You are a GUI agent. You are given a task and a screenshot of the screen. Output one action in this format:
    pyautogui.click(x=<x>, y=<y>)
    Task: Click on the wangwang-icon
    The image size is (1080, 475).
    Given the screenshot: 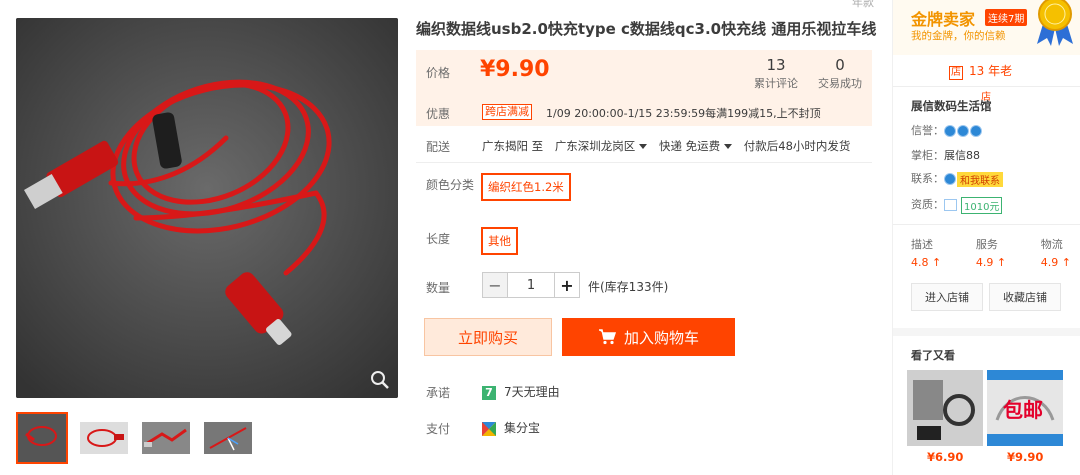 What is the action you would take?
    pyautogui.click(x=950, y=179)
    